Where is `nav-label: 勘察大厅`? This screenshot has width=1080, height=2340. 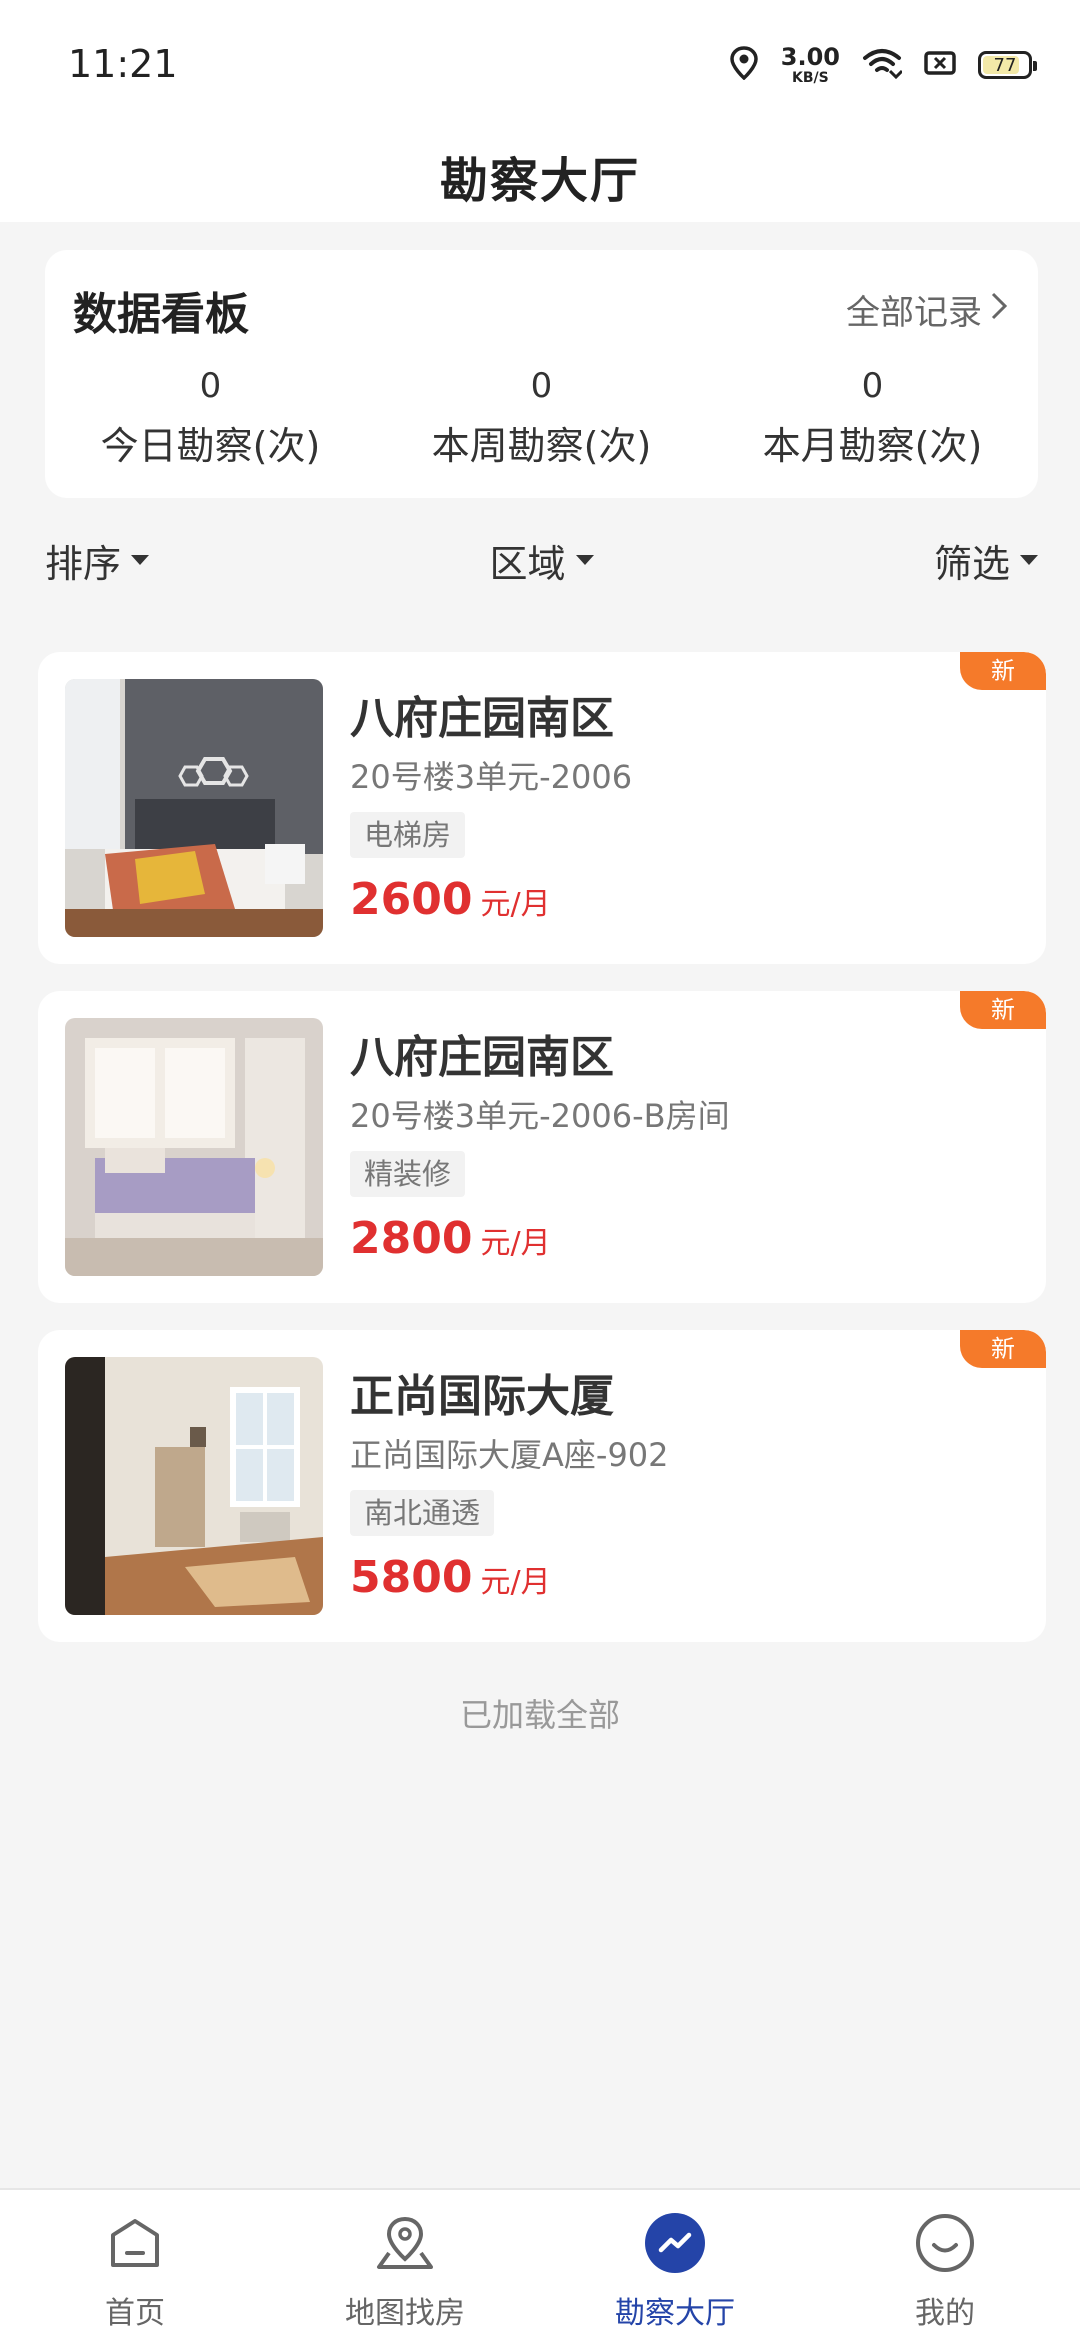 nav-label: 勘察大厅 is located at coordinates (675, 2313).